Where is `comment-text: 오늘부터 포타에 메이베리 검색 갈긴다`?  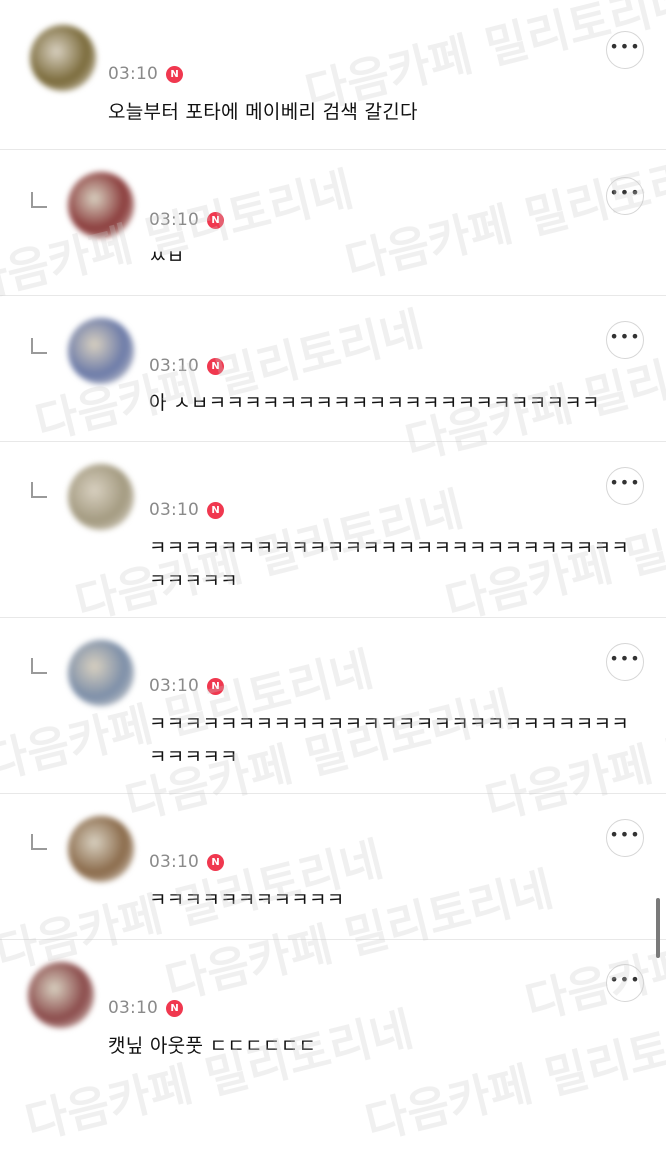
comment-text: 오늘부터 포타에 메이베리 검색 갈긴다 is located at coordinates (263, 112).